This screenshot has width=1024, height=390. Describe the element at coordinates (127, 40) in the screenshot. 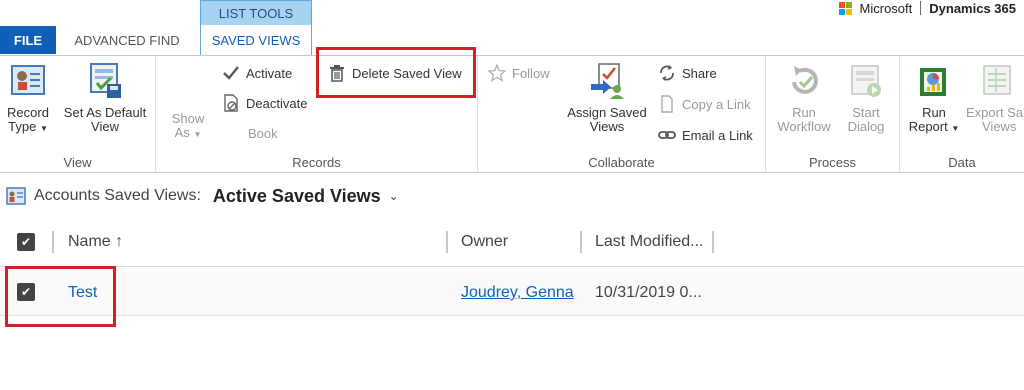

I see `tab-advanced-find: ADVANCED FIND` at that location.